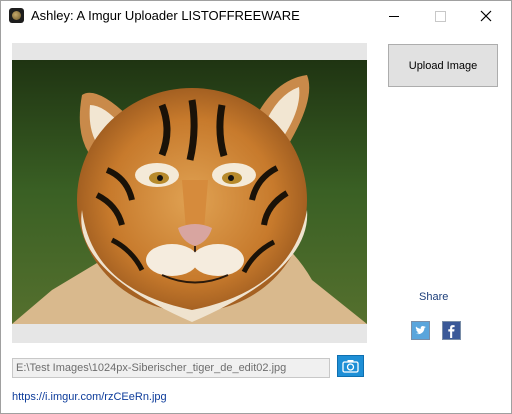 This screenshot has width=512, height=414. I want to click on app-logo-icon, so click(16, 15).